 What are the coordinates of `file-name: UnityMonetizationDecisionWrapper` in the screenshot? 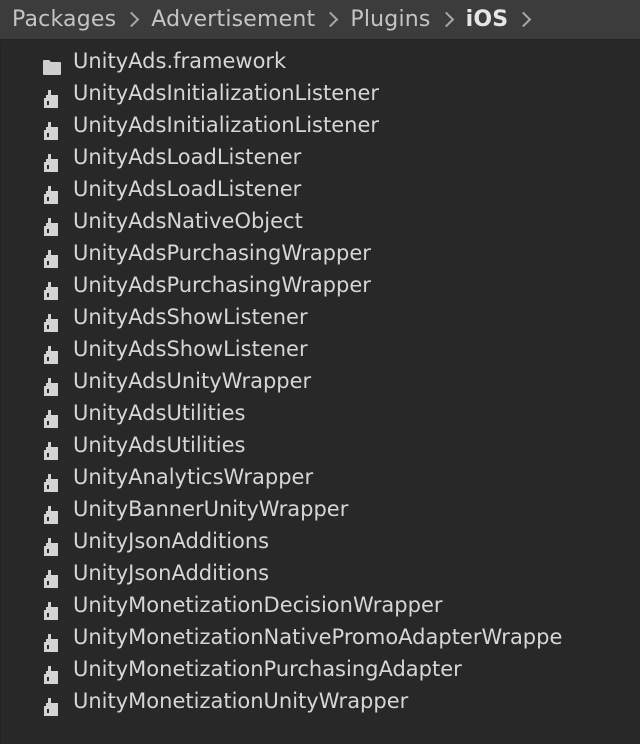 It's located at (258, 605).